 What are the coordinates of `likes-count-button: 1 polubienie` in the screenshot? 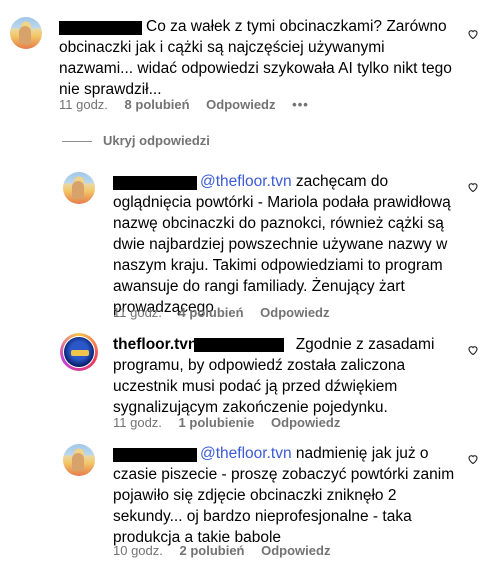 It's located at (217, 422).